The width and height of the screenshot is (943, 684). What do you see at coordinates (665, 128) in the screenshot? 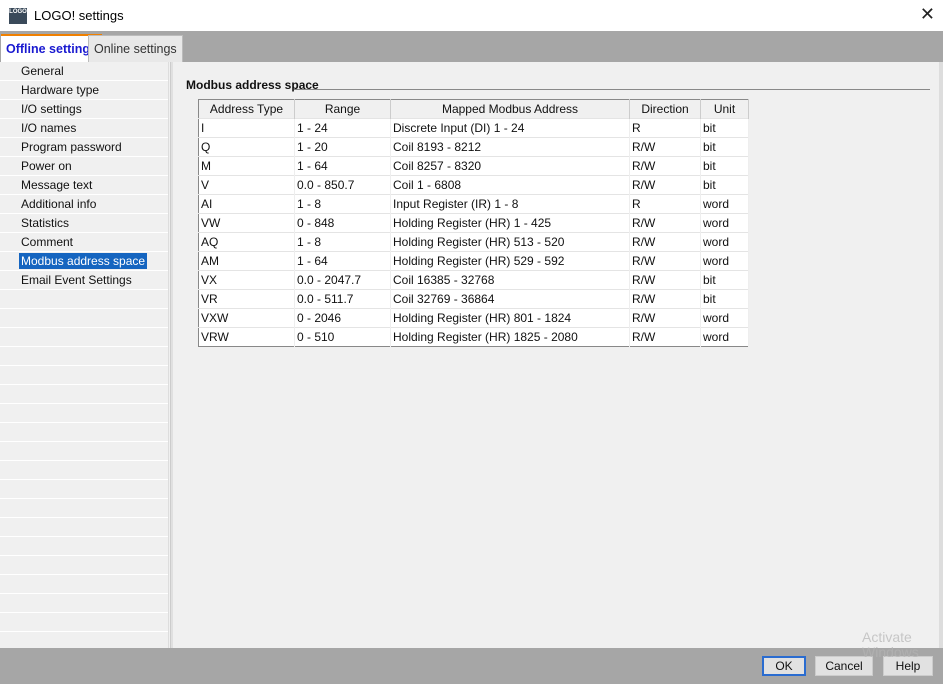
I see `table-cell: R` at bounding box center [665, 128].